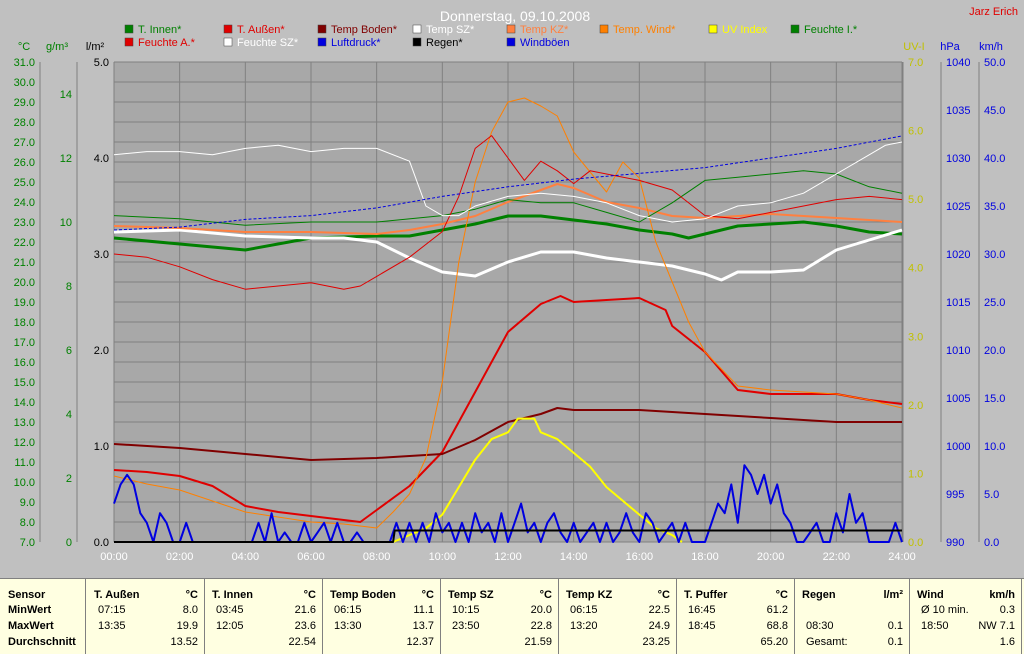  I want to click on legend-label: T. Außen*, so click(261, 30).